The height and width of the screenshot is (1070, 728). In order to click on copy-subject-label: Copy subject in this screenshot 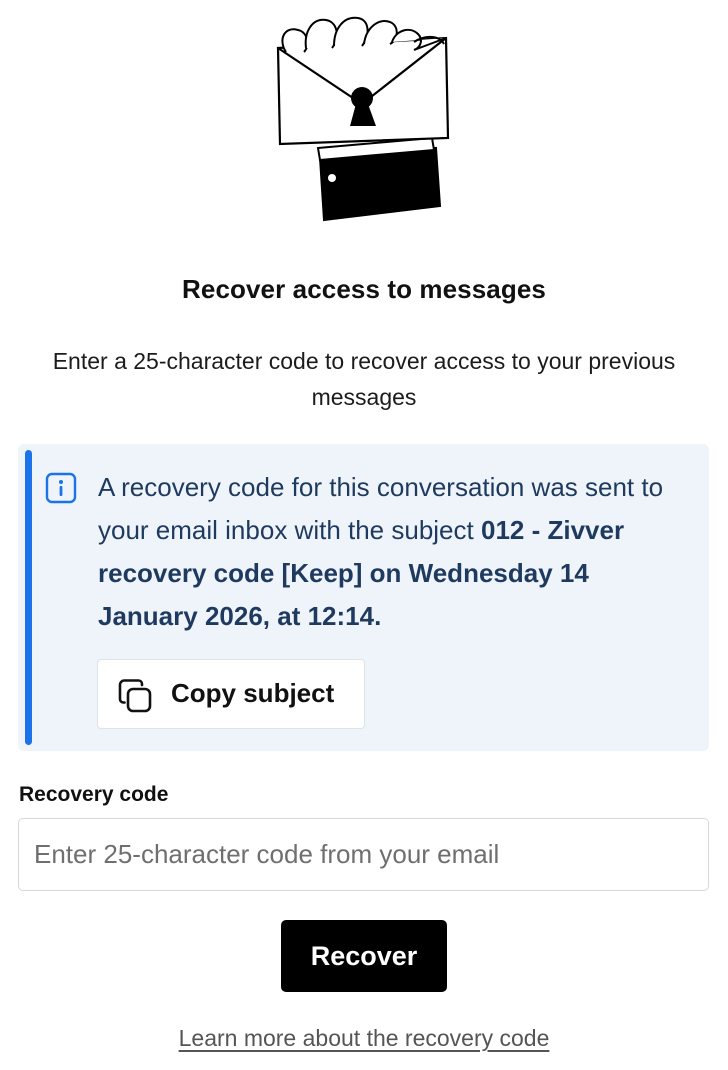, I will do `click(253, 693)`.